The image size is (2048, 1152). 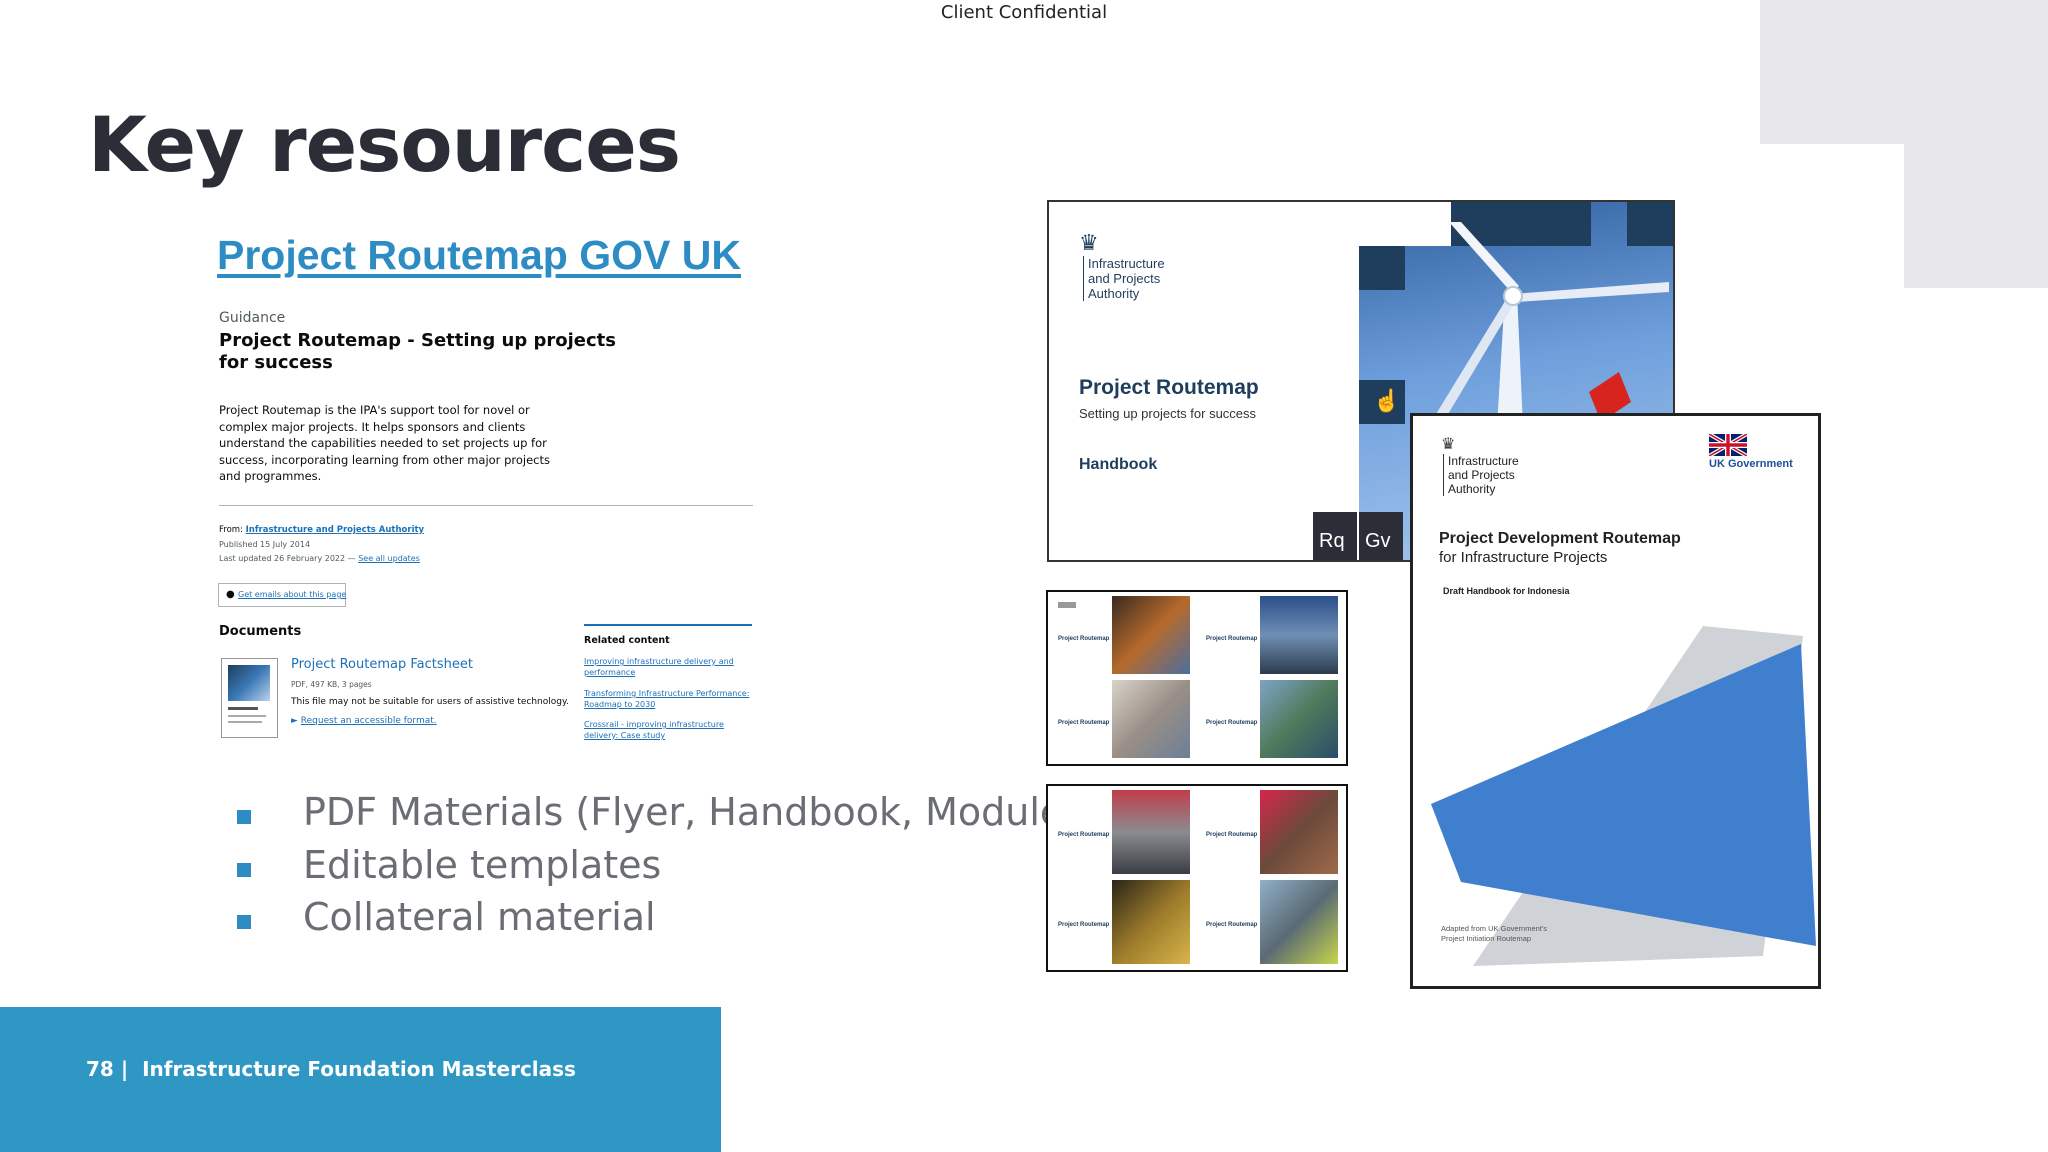 What do you see at coordinates (294, 721) in the screenshot?
I see `triangle-right-icon: ►` at bounding box center [294, 721].